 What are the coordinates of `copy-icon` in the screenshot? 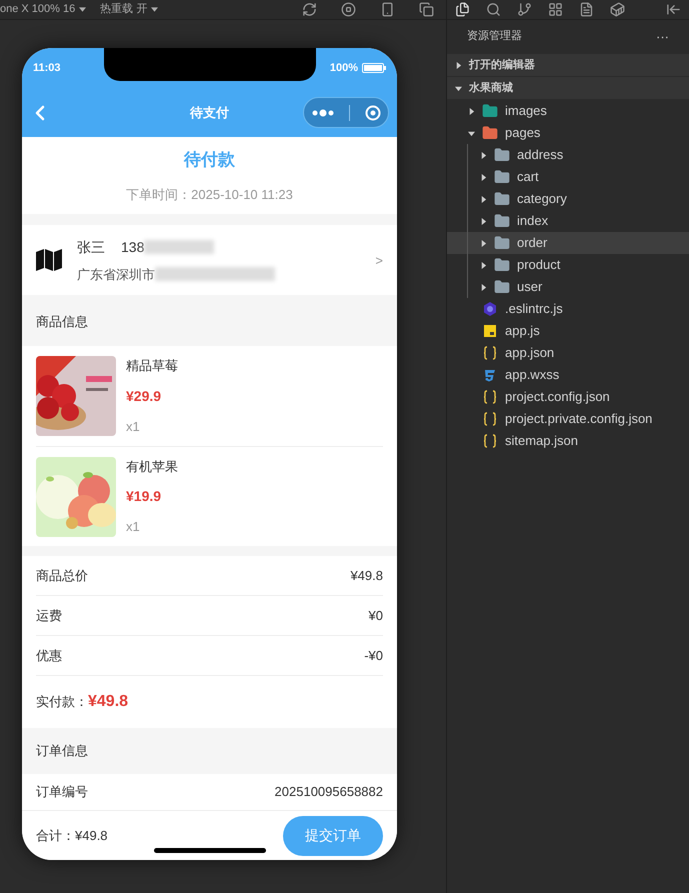 It's located at (426, 9).